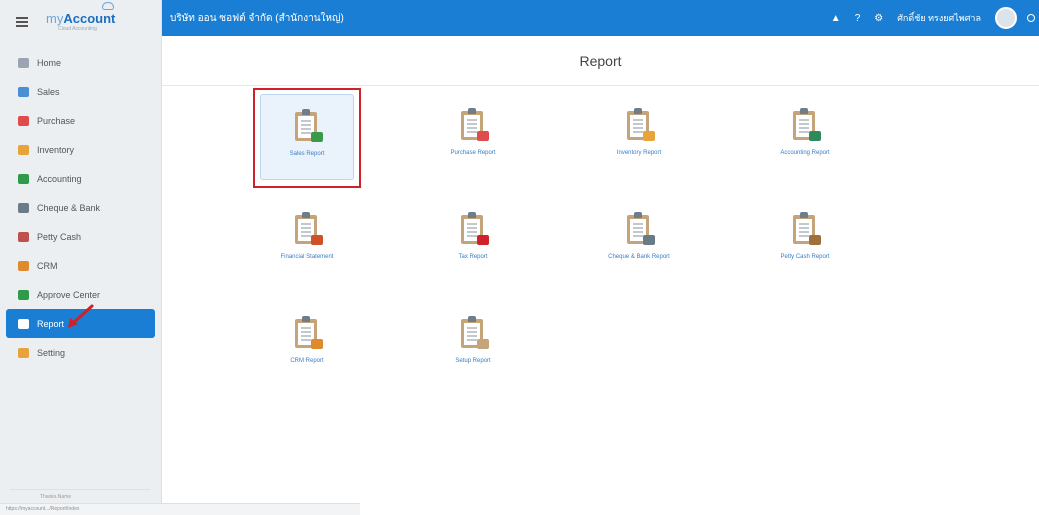 The width and height of the screenshot is (1039, 515). Describe the element at coordinates (81, 316) in the screenshot. I see `annotation-arrow` at that location.